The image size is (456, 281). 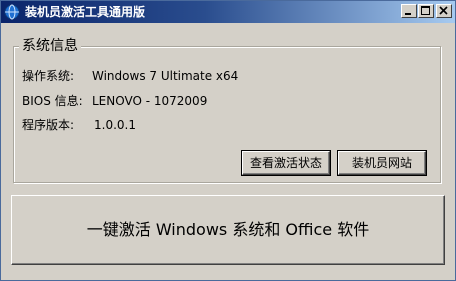 I want to click on website-button: 装机员网站, so click(x=382, y=163).